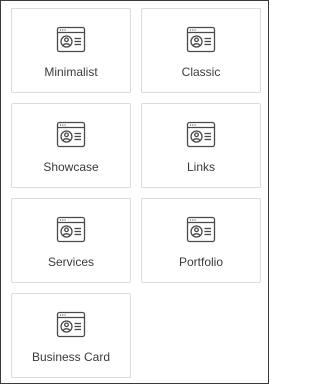 This screenshot has height=384, width=320. I want to click on template-card-portfolio: Portfolio, so click(201, 240).